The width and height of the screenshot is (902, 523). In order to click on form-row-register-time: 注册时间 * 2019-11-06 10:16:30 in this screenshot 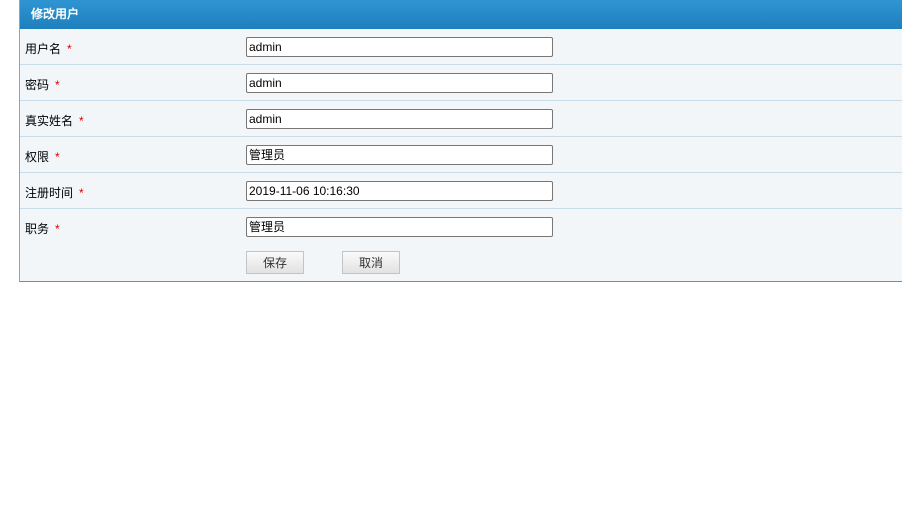, I will do `click(461, 191)`.